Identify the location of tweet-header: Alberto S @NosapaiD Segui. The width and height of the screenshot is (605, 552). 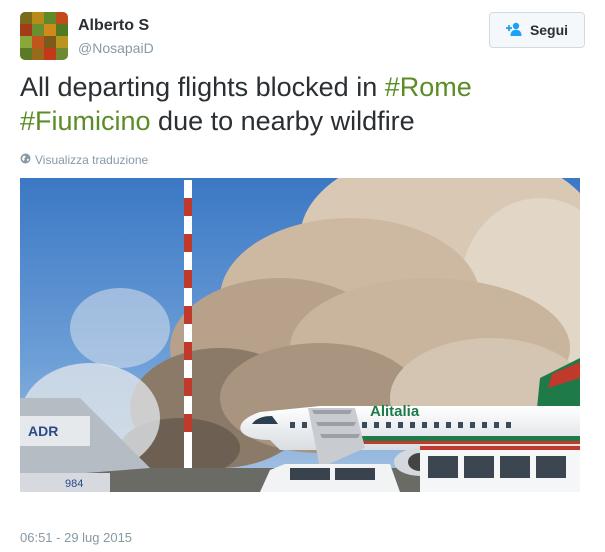
(302, 37).